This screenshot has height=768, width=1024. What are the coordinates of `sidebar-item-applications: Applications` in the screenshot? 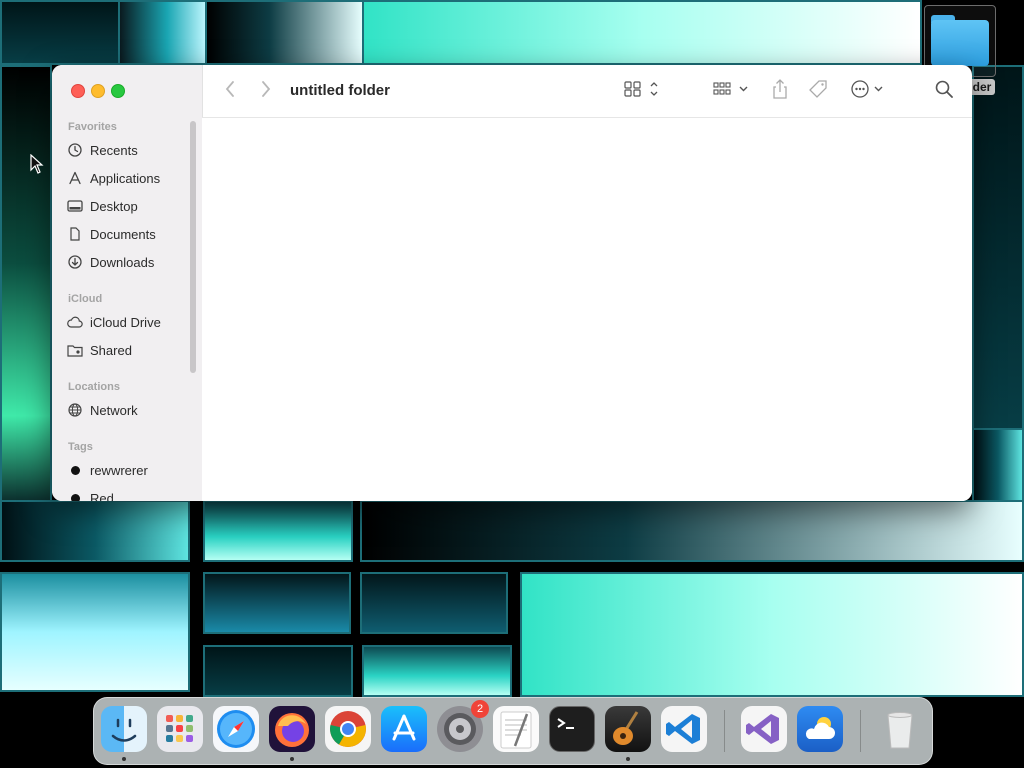 It's located at (126, 178).